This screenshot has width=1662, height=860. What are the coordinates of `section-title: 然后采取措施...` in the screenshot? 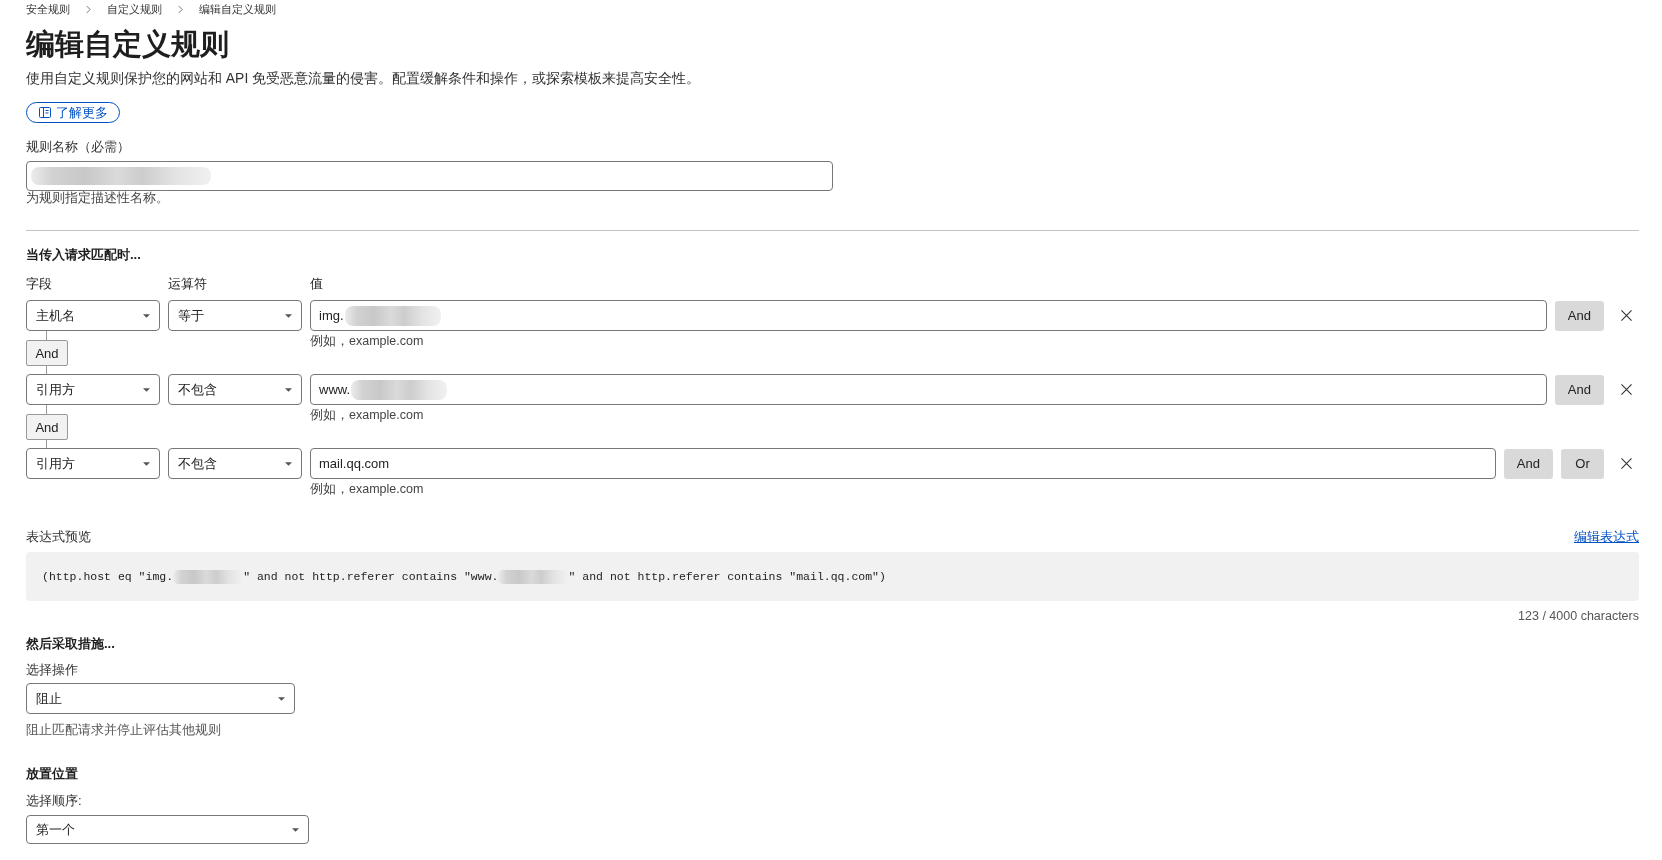 It's located at (70, 644).